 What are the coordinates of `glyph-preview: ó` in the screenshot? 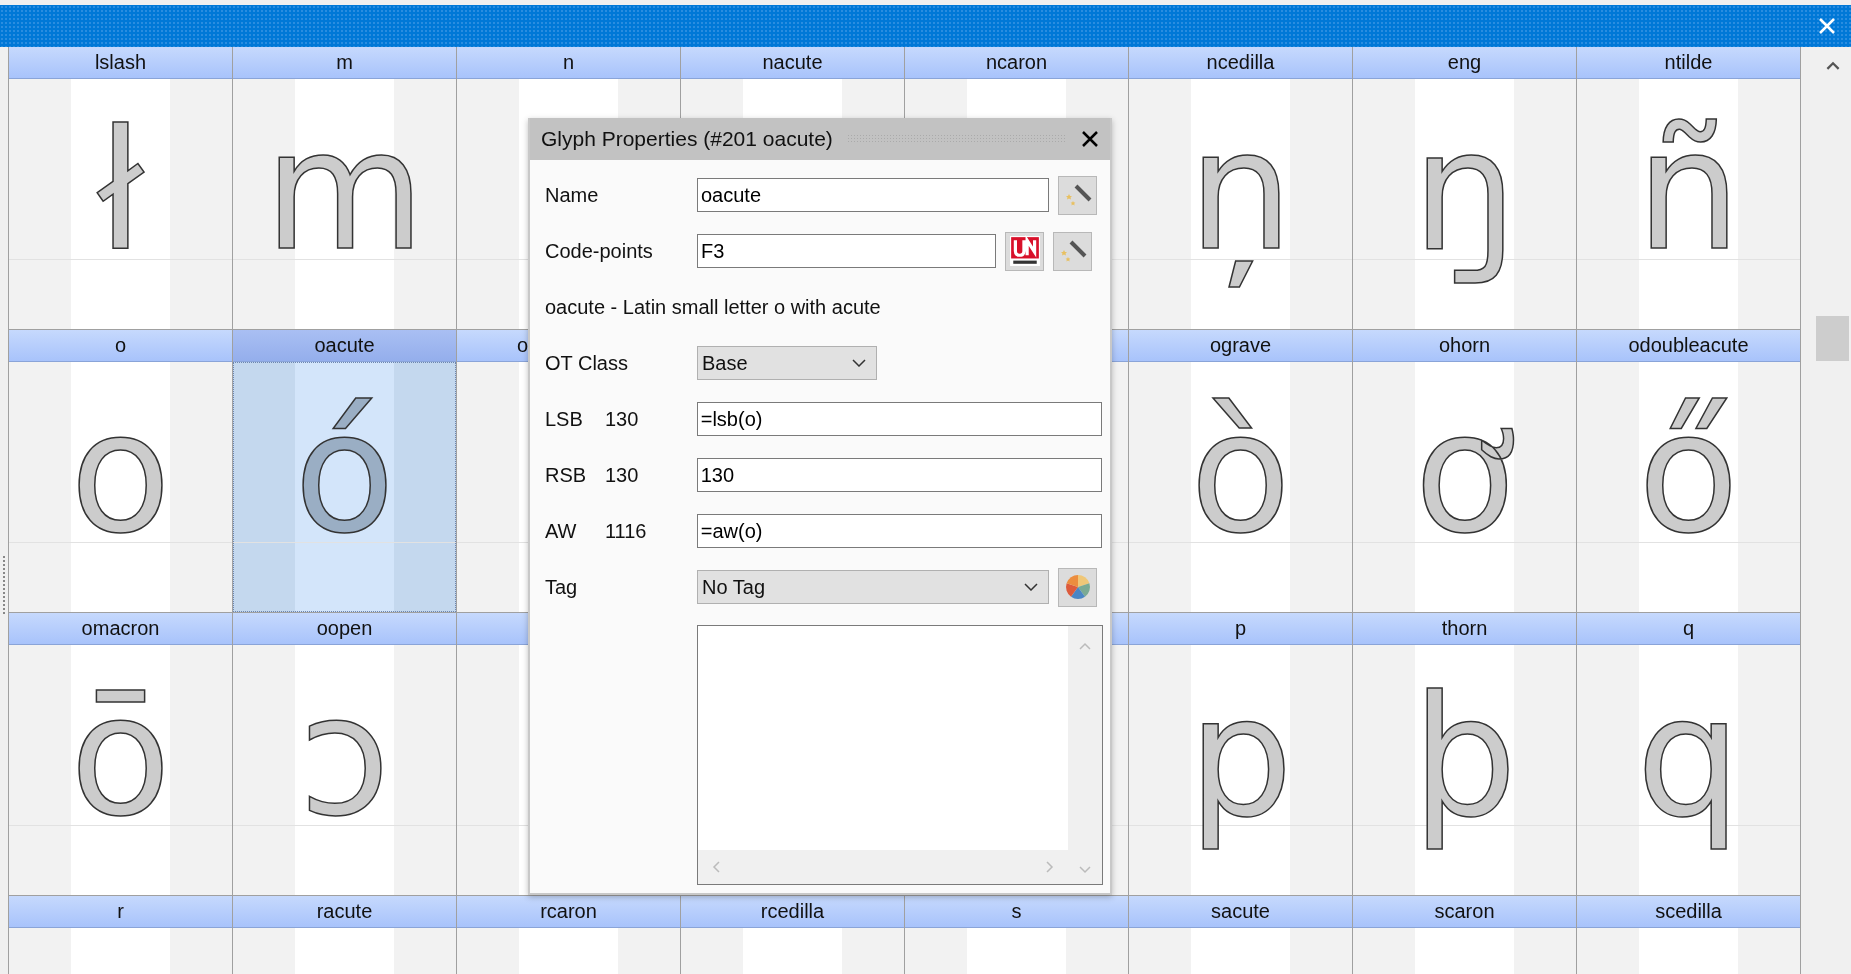 It's located at (344, 482).